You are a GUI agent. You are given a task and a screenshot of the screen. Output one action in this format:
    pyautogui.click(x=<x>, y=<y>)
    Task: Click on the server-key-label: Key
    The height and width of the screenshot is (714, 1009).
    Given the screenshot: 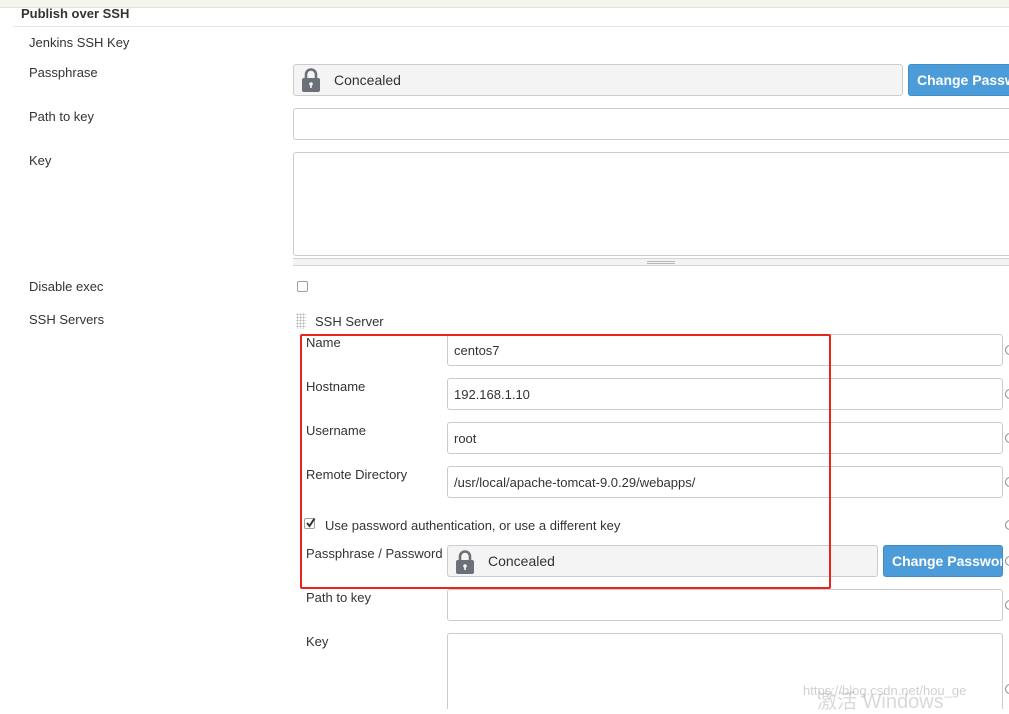 What is the action you would take?
    pyautogui.click(x=317, y=641)
    